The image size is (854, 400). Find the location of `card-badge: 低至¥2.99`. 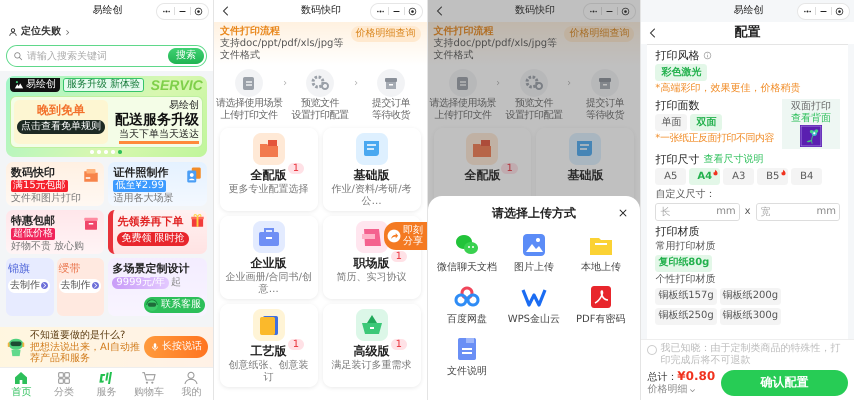

card-badge: 低至¥2.99 is located at coordinates (139, 186).